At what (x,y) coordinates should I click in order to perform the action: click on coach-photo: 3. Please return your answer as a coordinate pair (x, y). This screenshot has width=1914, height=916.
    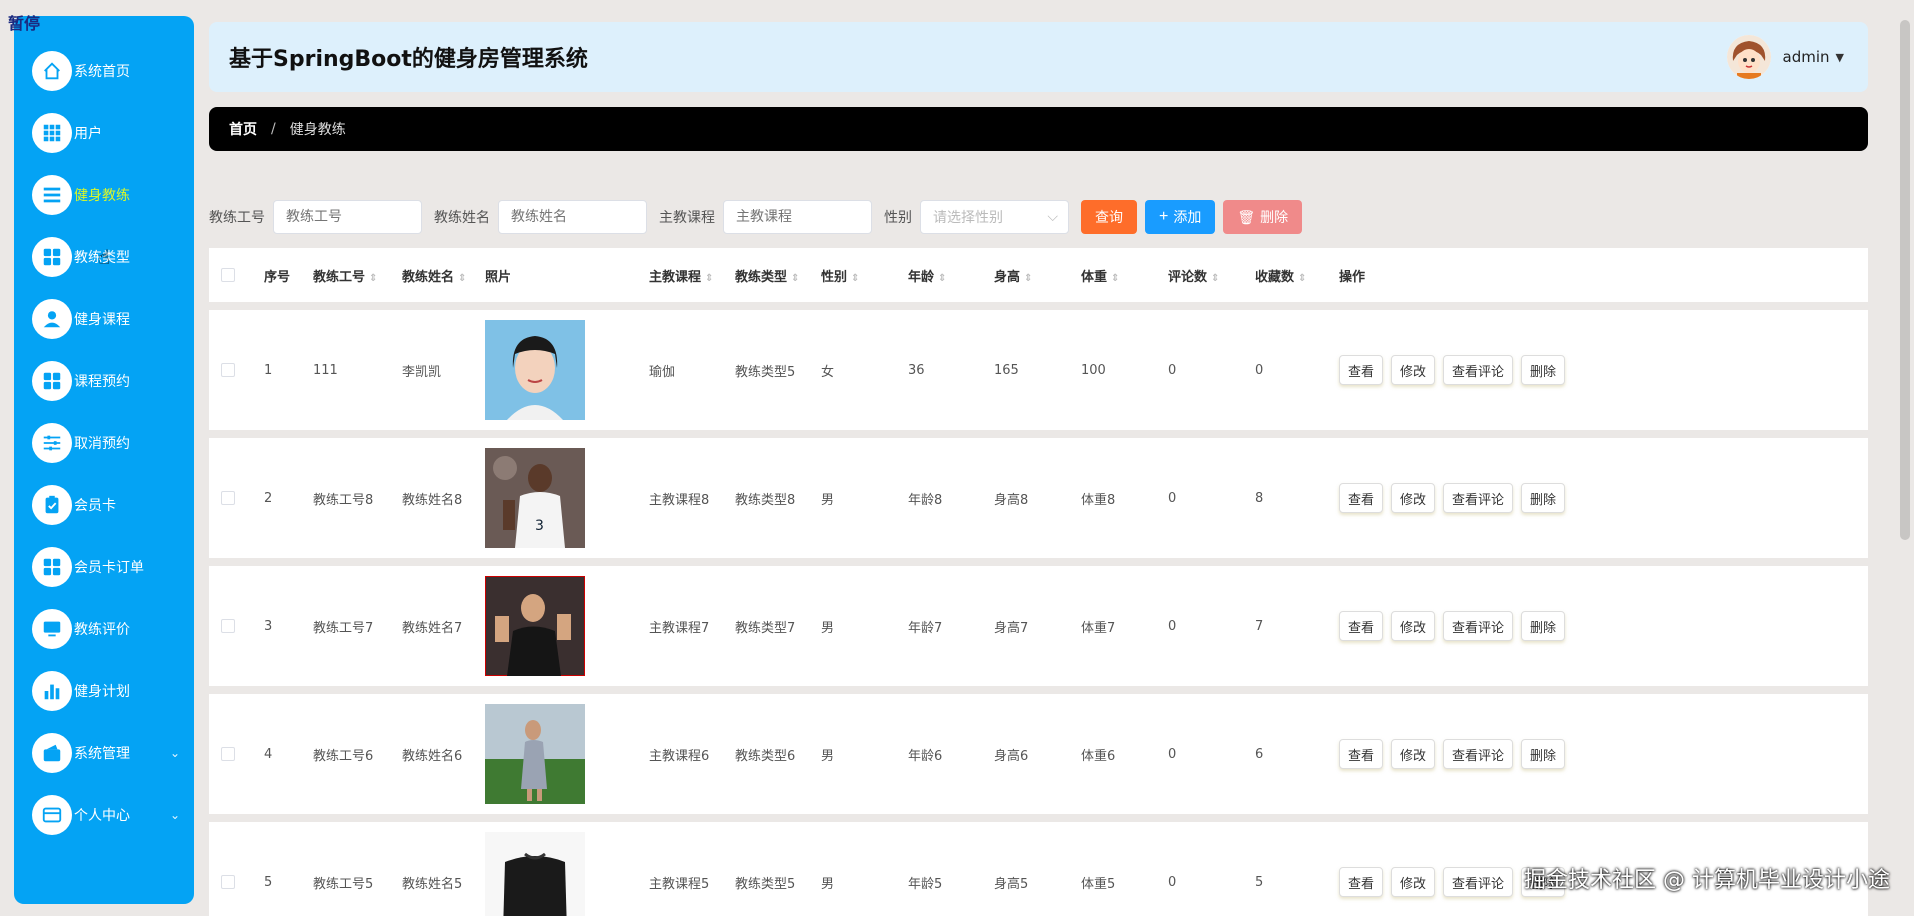
    Looking at the image, I should click on (535, 498).